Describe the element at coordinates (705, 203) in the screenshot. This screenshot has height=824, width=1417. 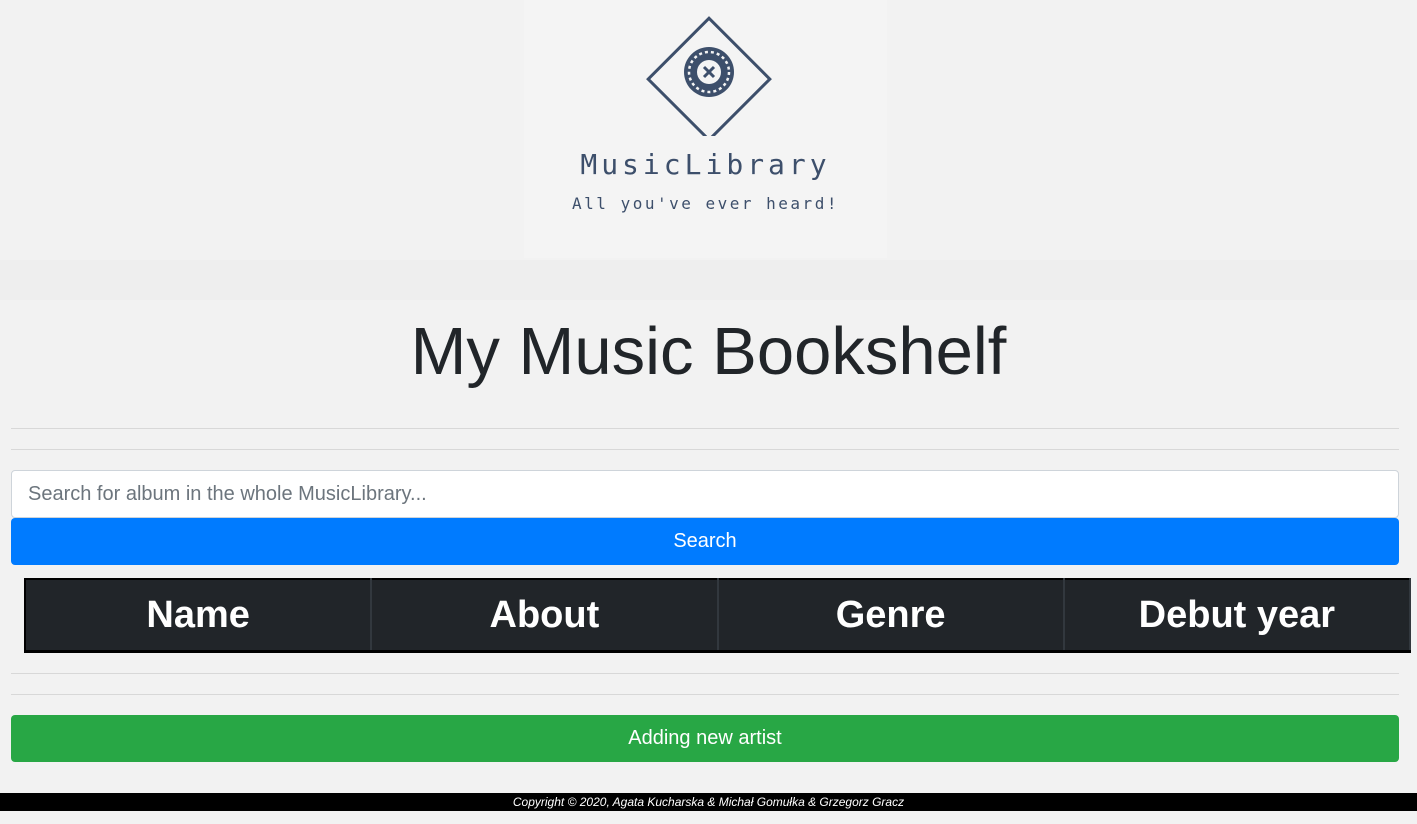
I see `brand-tagline: All you've ever heard!` at that location.